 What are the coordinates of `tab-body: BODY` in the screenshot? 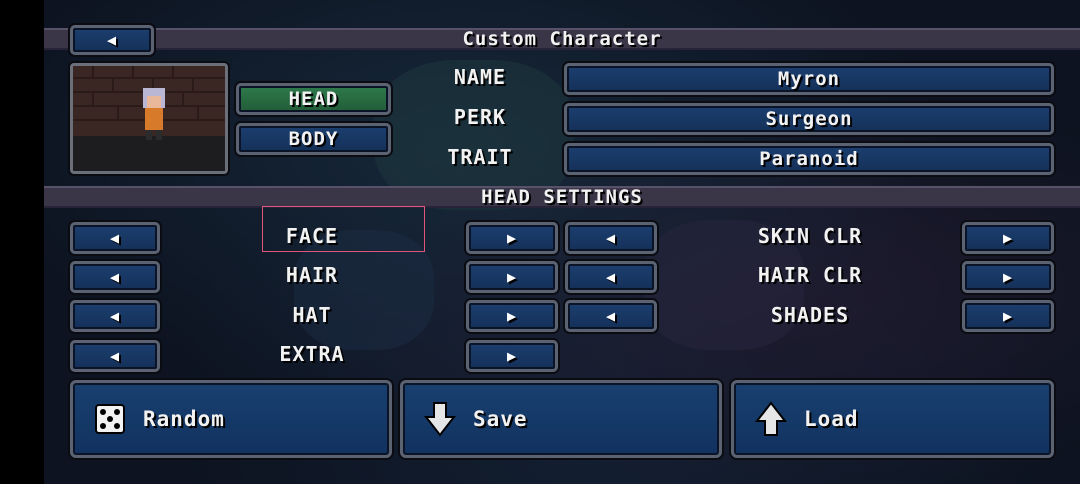 It's located at (313, 139).